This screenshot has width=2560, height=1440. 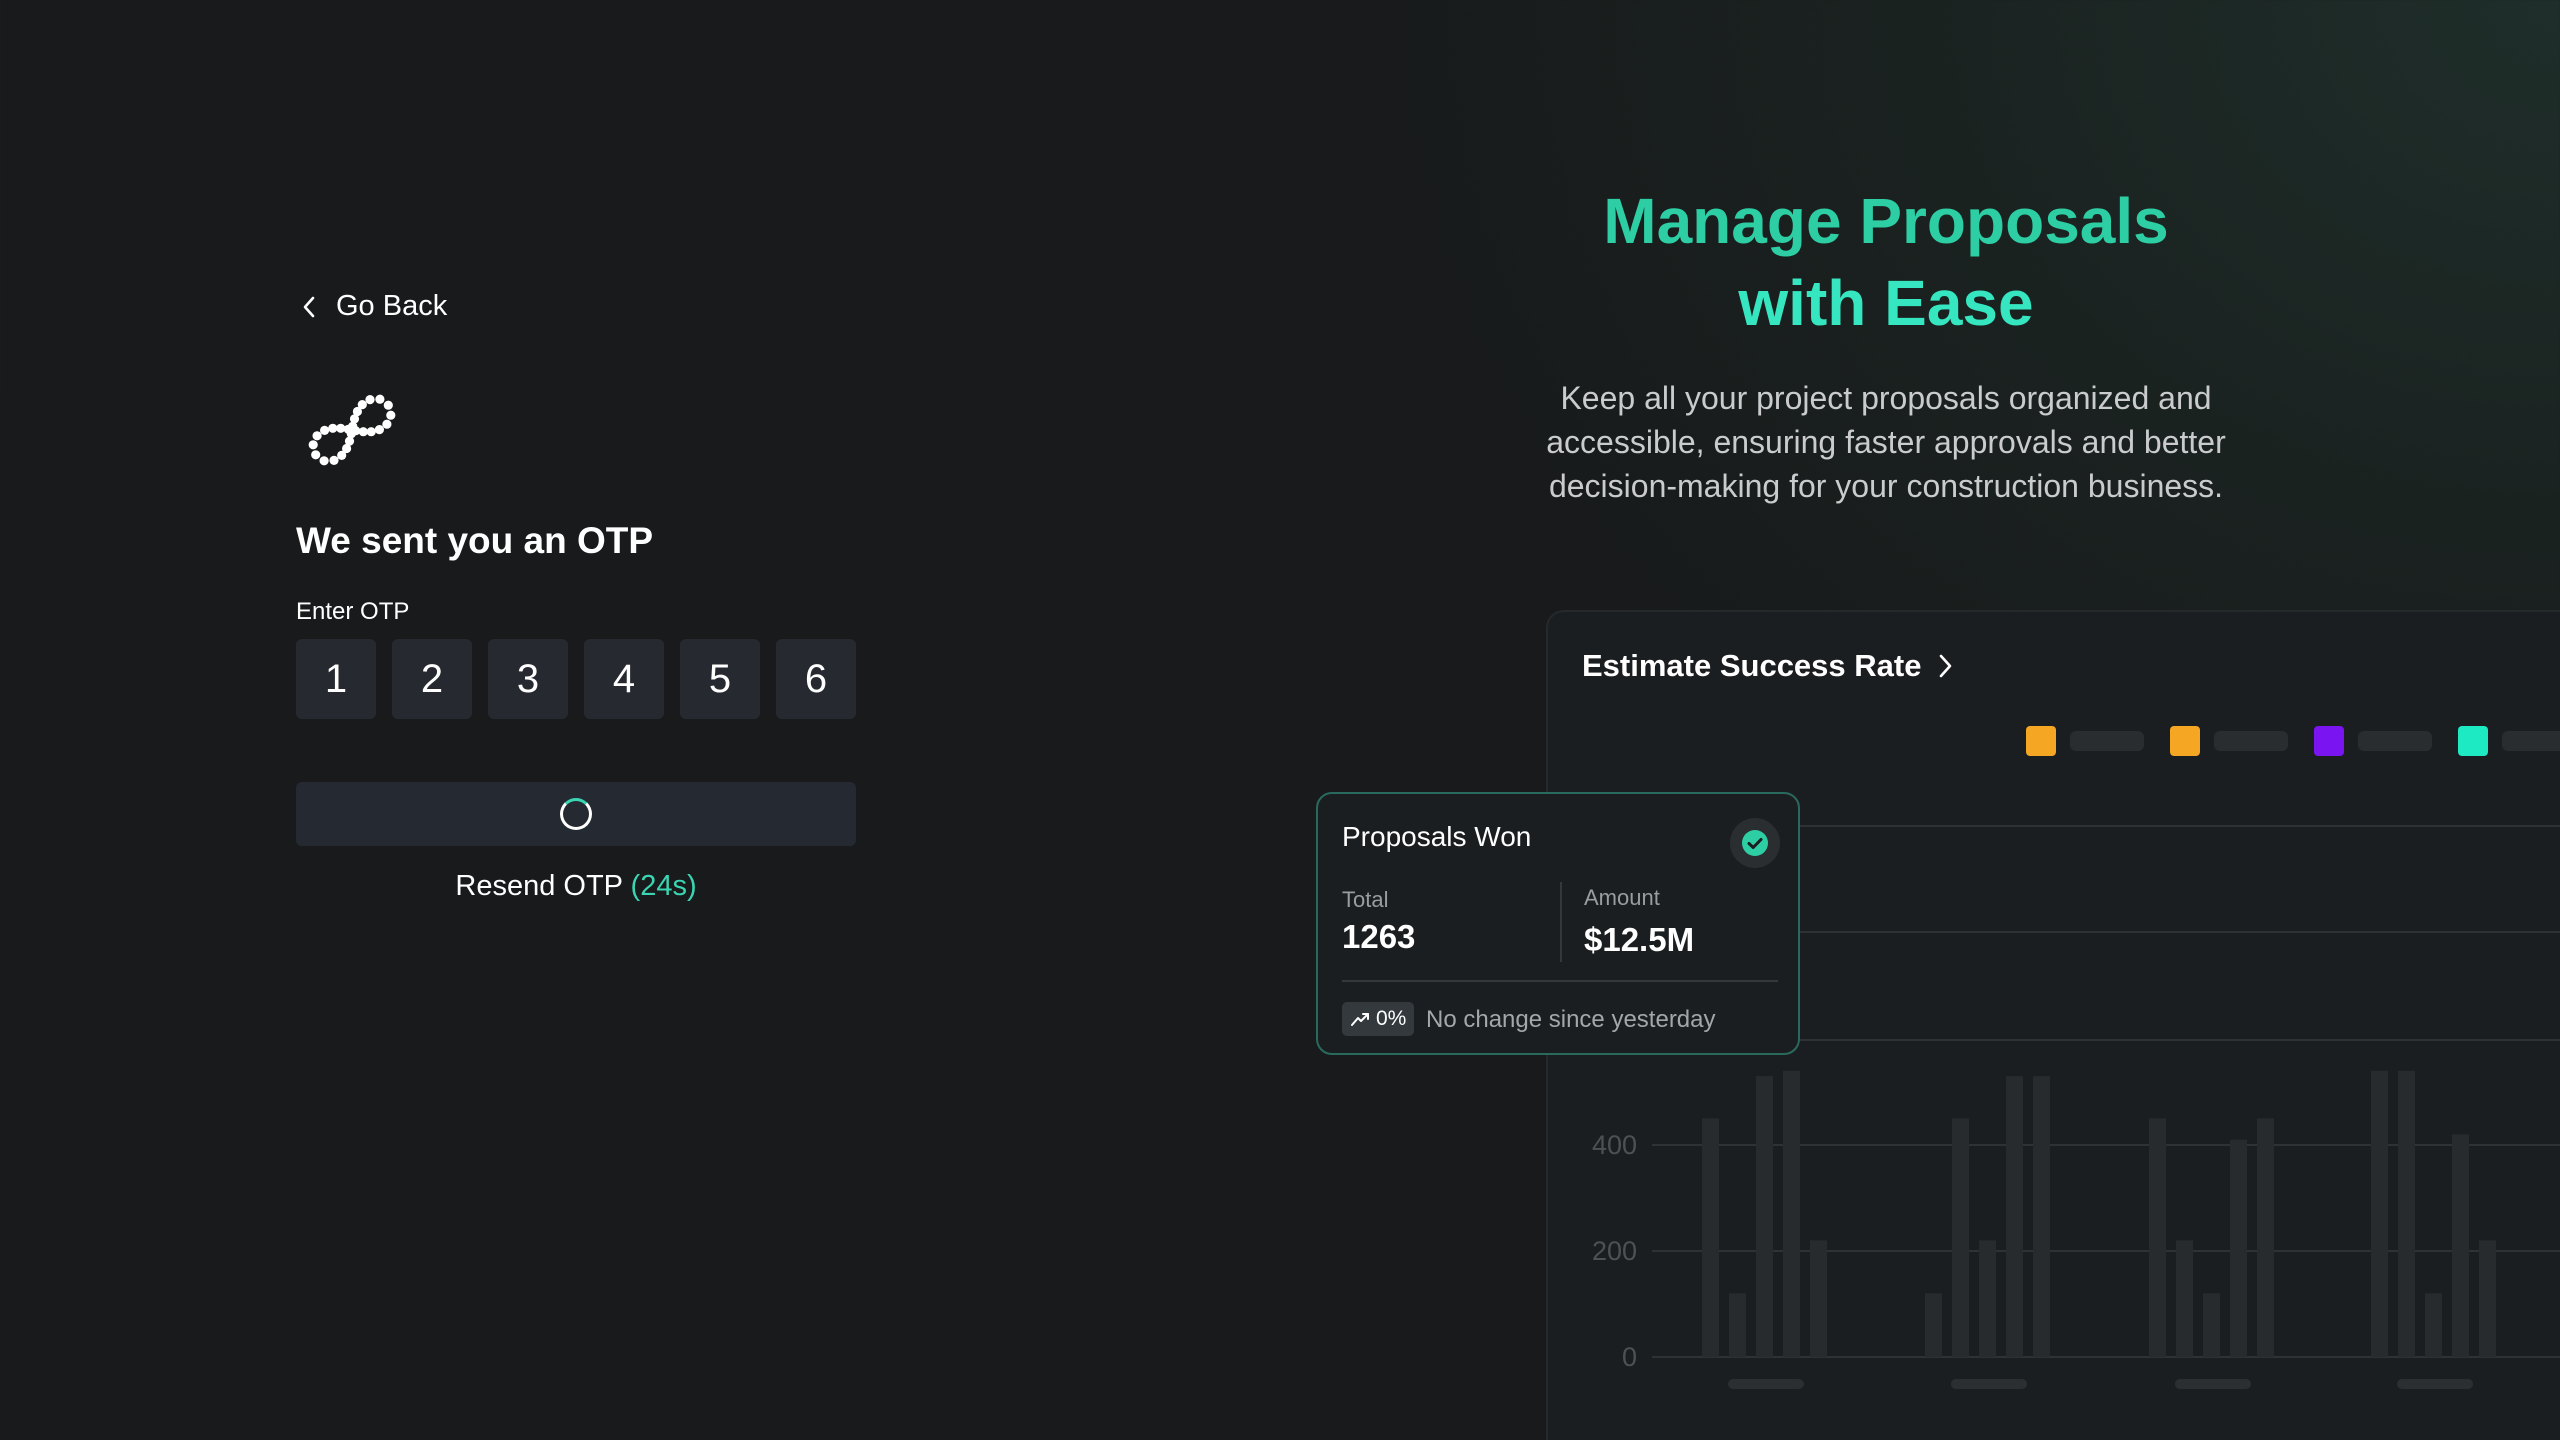 What do you see at coordinates (1360, 1019) in the screenshot?
I see `trend-up-icon` at bounding box center [1360, 1019].